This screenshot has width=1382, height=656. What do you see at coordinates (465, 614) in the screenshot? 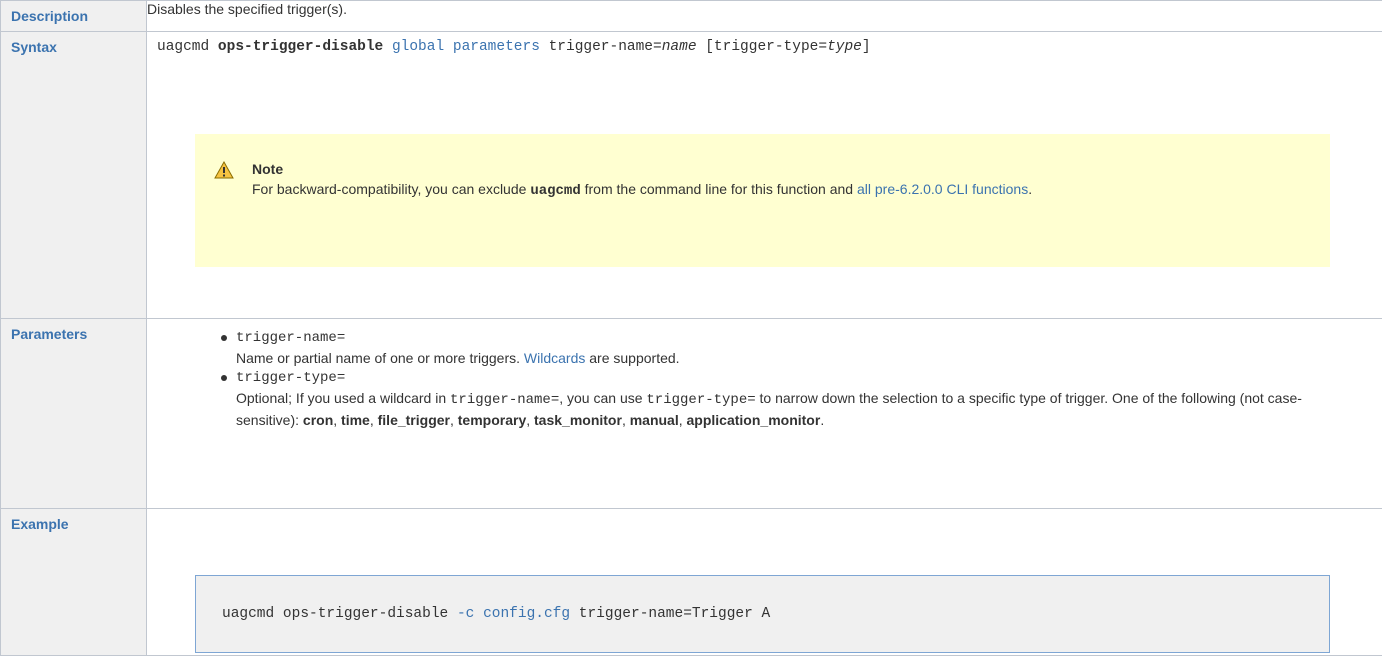
I see `code-flag: -c` at bounding box center [465, 614].